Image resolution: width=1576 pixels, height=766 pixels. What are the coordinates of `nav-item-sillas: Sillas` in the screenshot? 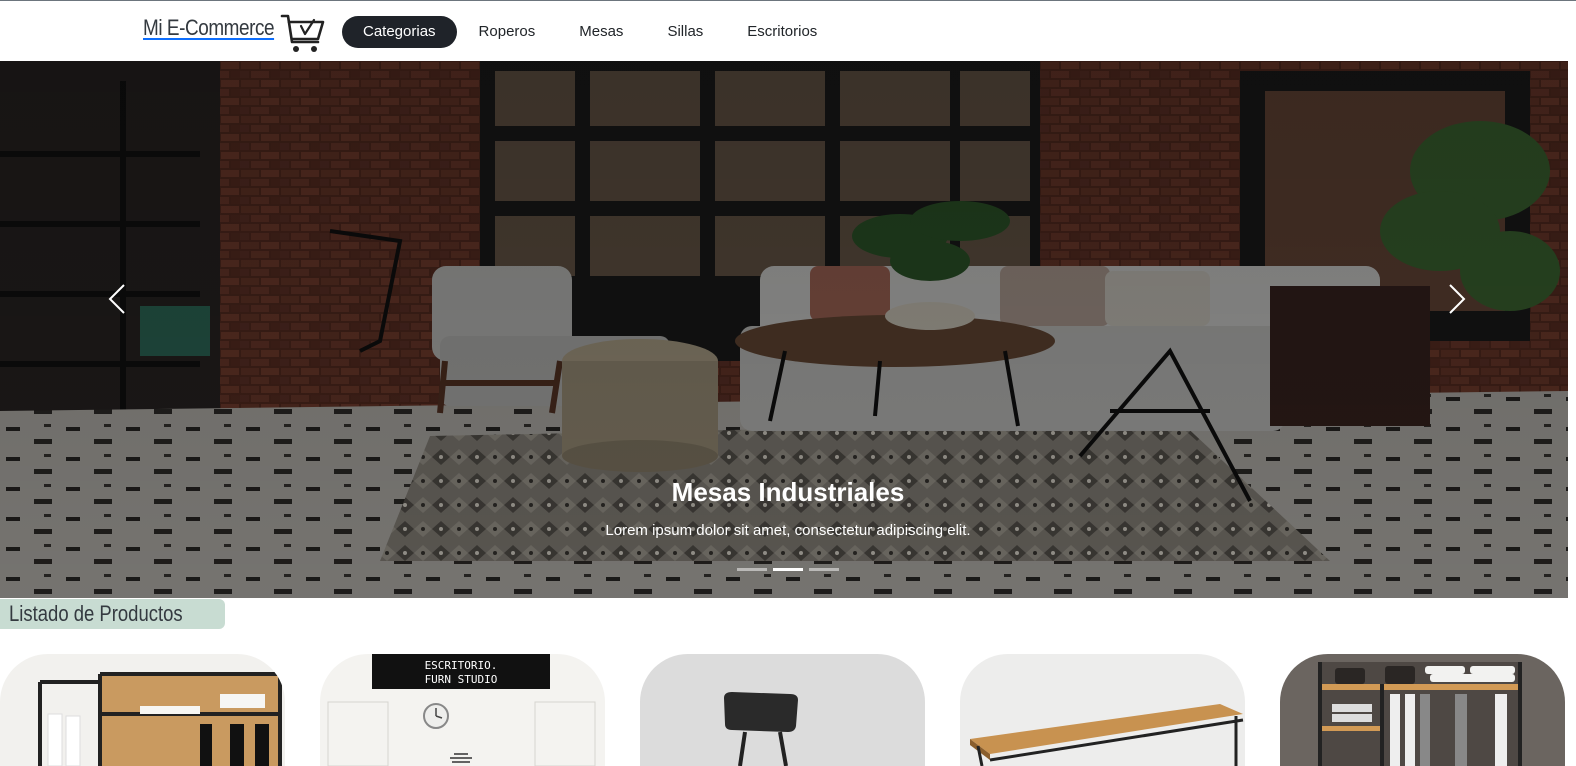 It's located at (685, 32).